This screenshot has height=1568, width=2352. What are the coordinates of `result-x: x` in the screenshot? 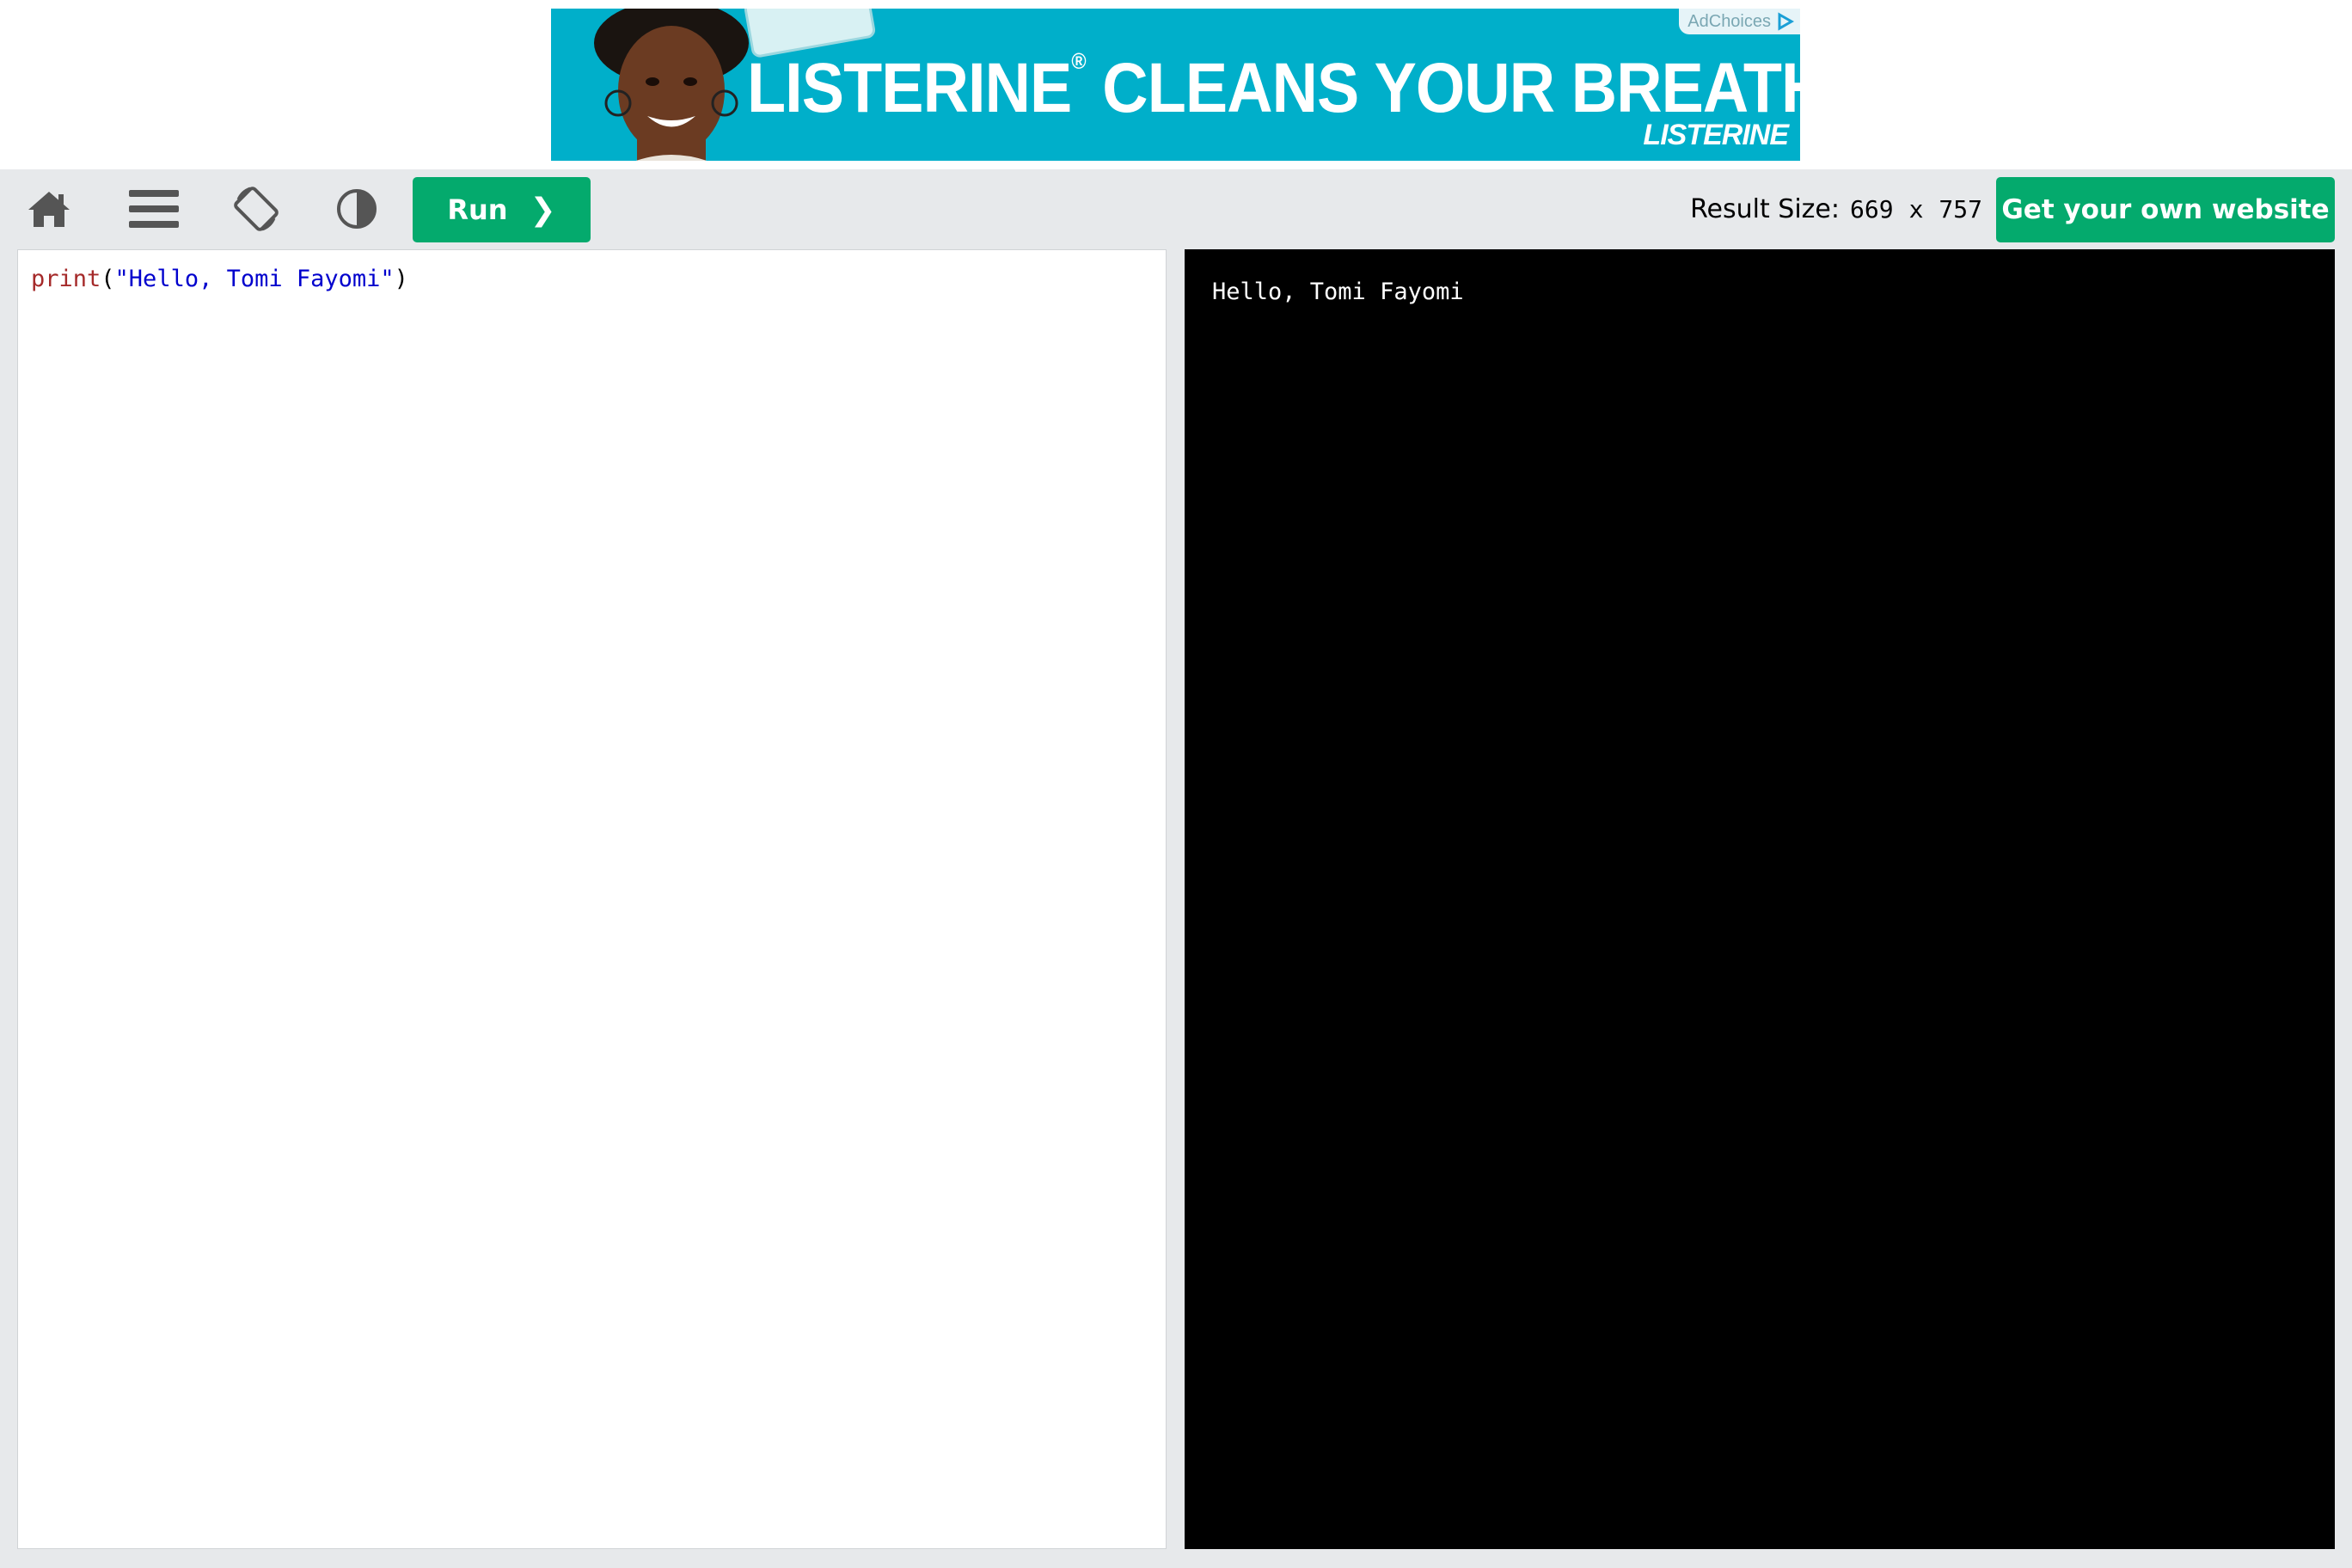 It's located at (1916, 209).